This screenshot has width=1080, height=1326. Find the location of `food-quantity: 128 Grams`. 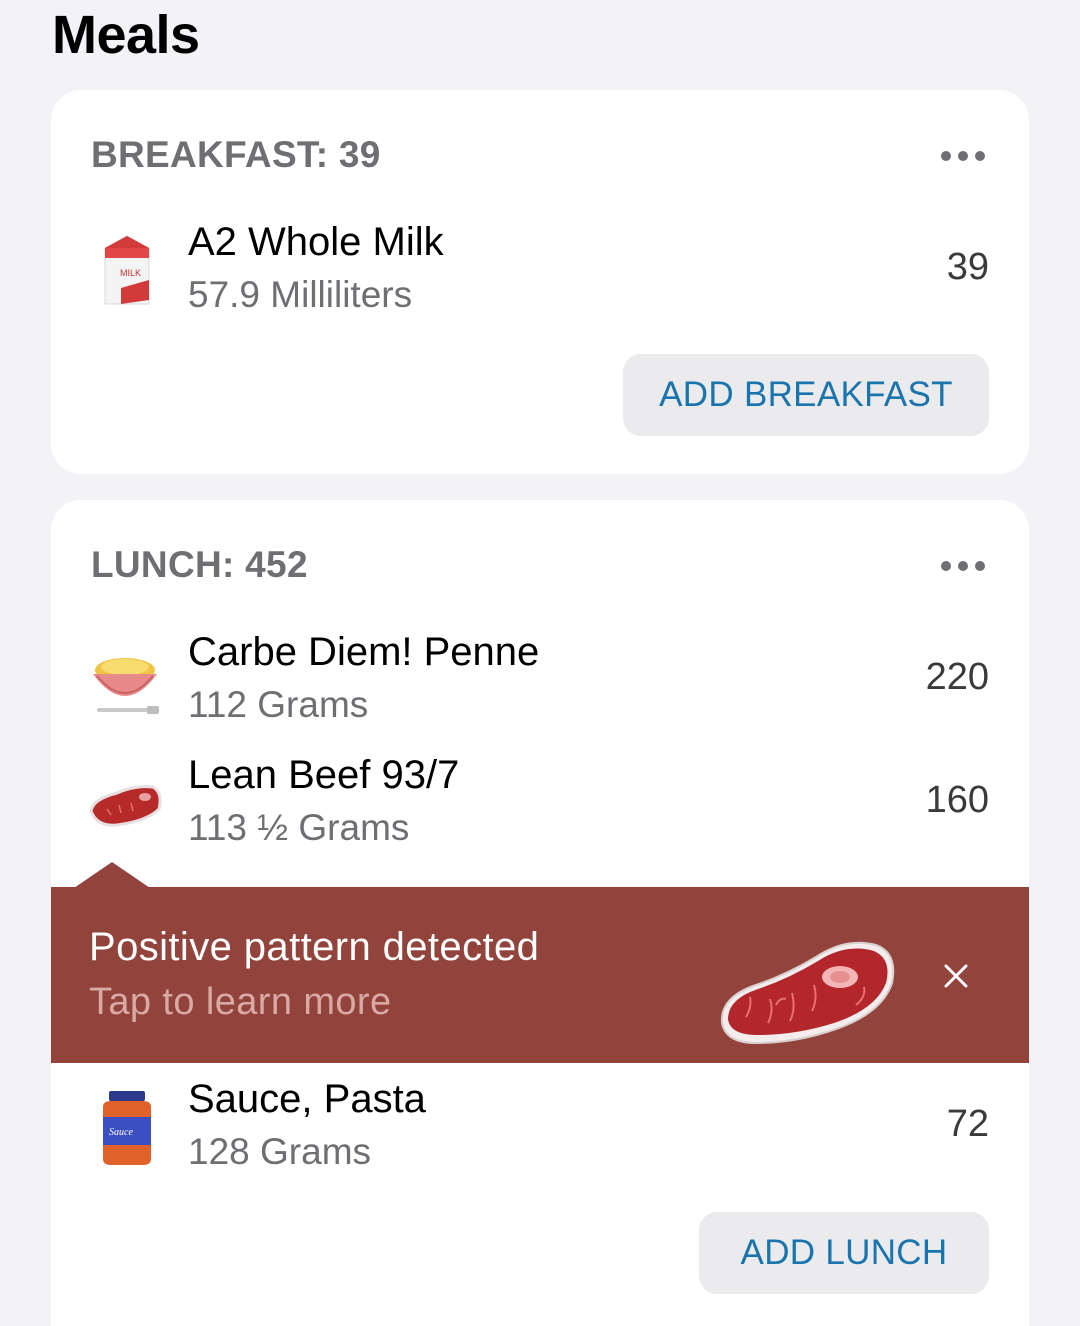

food-quantity: 128 Grams is located at coordinates (280, 1151).